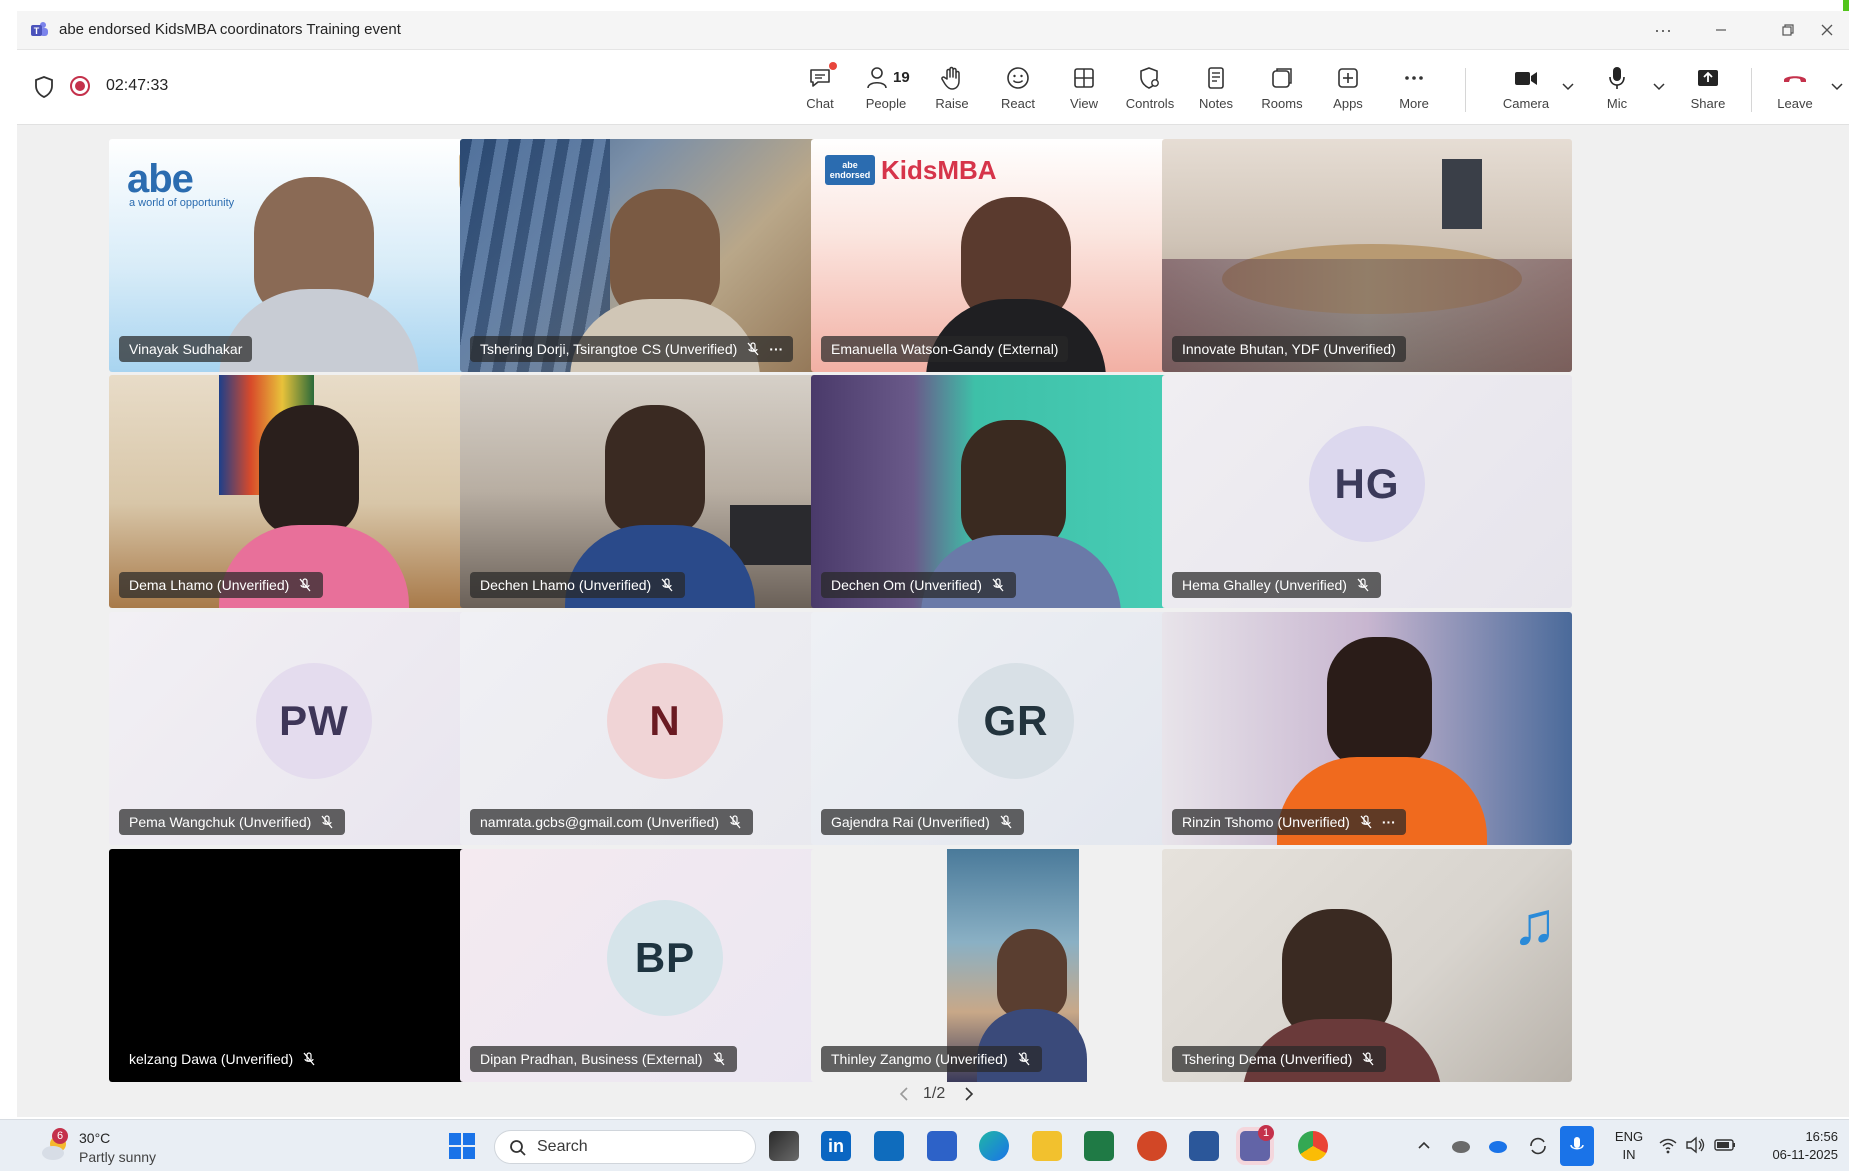 This screenshot has height=1171, width=1849. I want to click on participant-tile: Dechen Lhamo (Unverified), so click(665, 491).